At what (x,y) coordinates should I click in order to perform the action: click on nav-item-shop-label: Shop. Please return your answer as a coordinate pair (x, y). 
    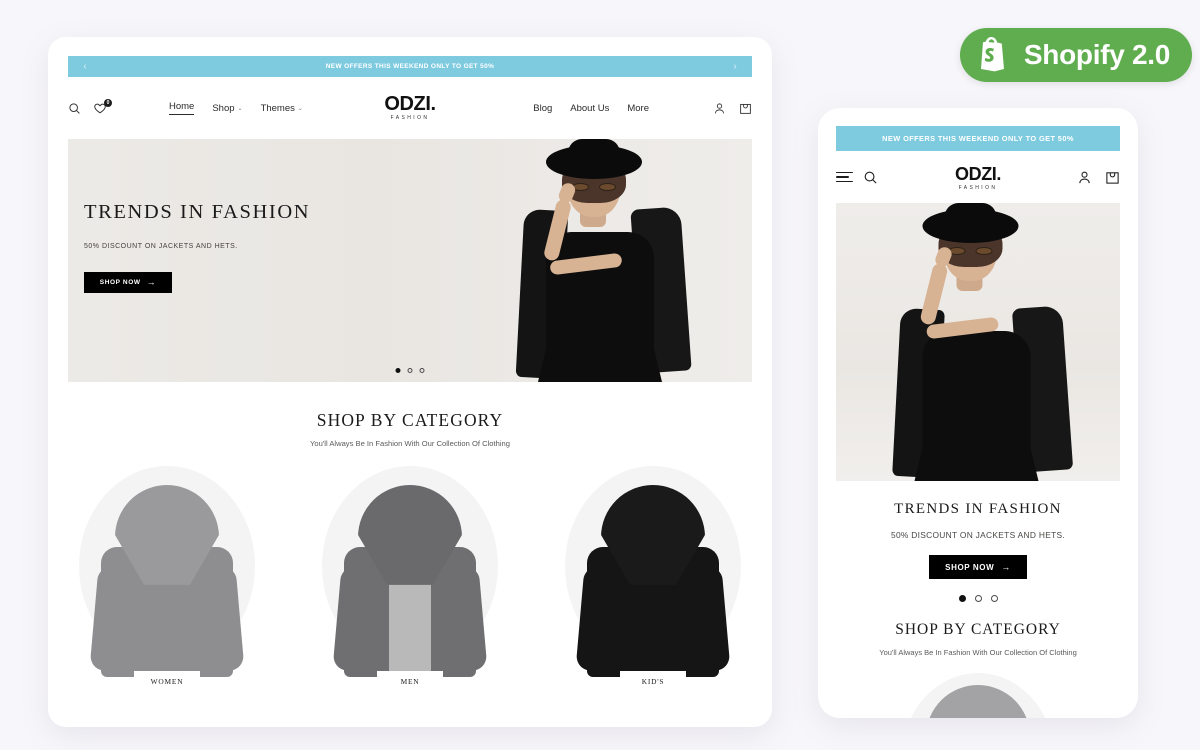
    Looking at the image, I should click on (223, 108).